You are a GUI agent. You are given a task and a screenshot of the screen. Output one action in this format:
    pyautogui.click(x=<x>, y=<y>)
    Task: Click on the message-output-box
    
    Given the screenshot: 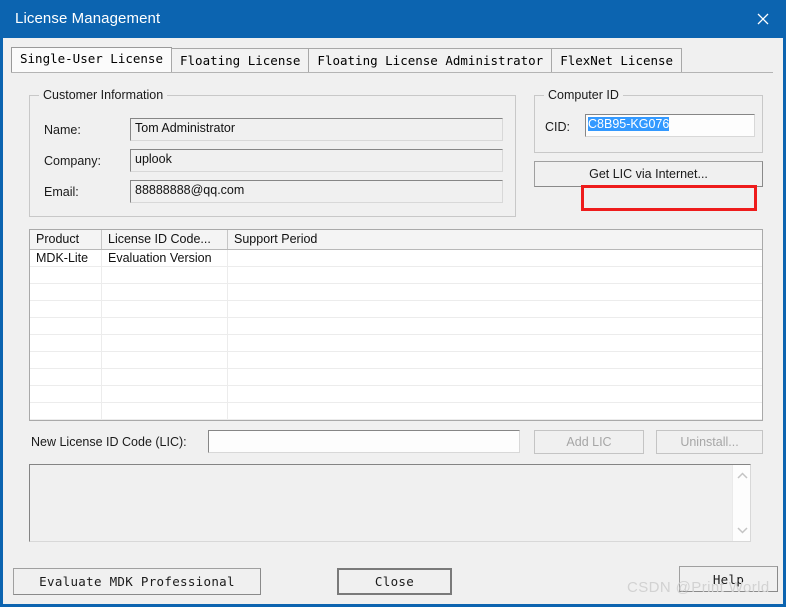 What is the action you would take?
    pyautogui.click(x=390, y=503)
    